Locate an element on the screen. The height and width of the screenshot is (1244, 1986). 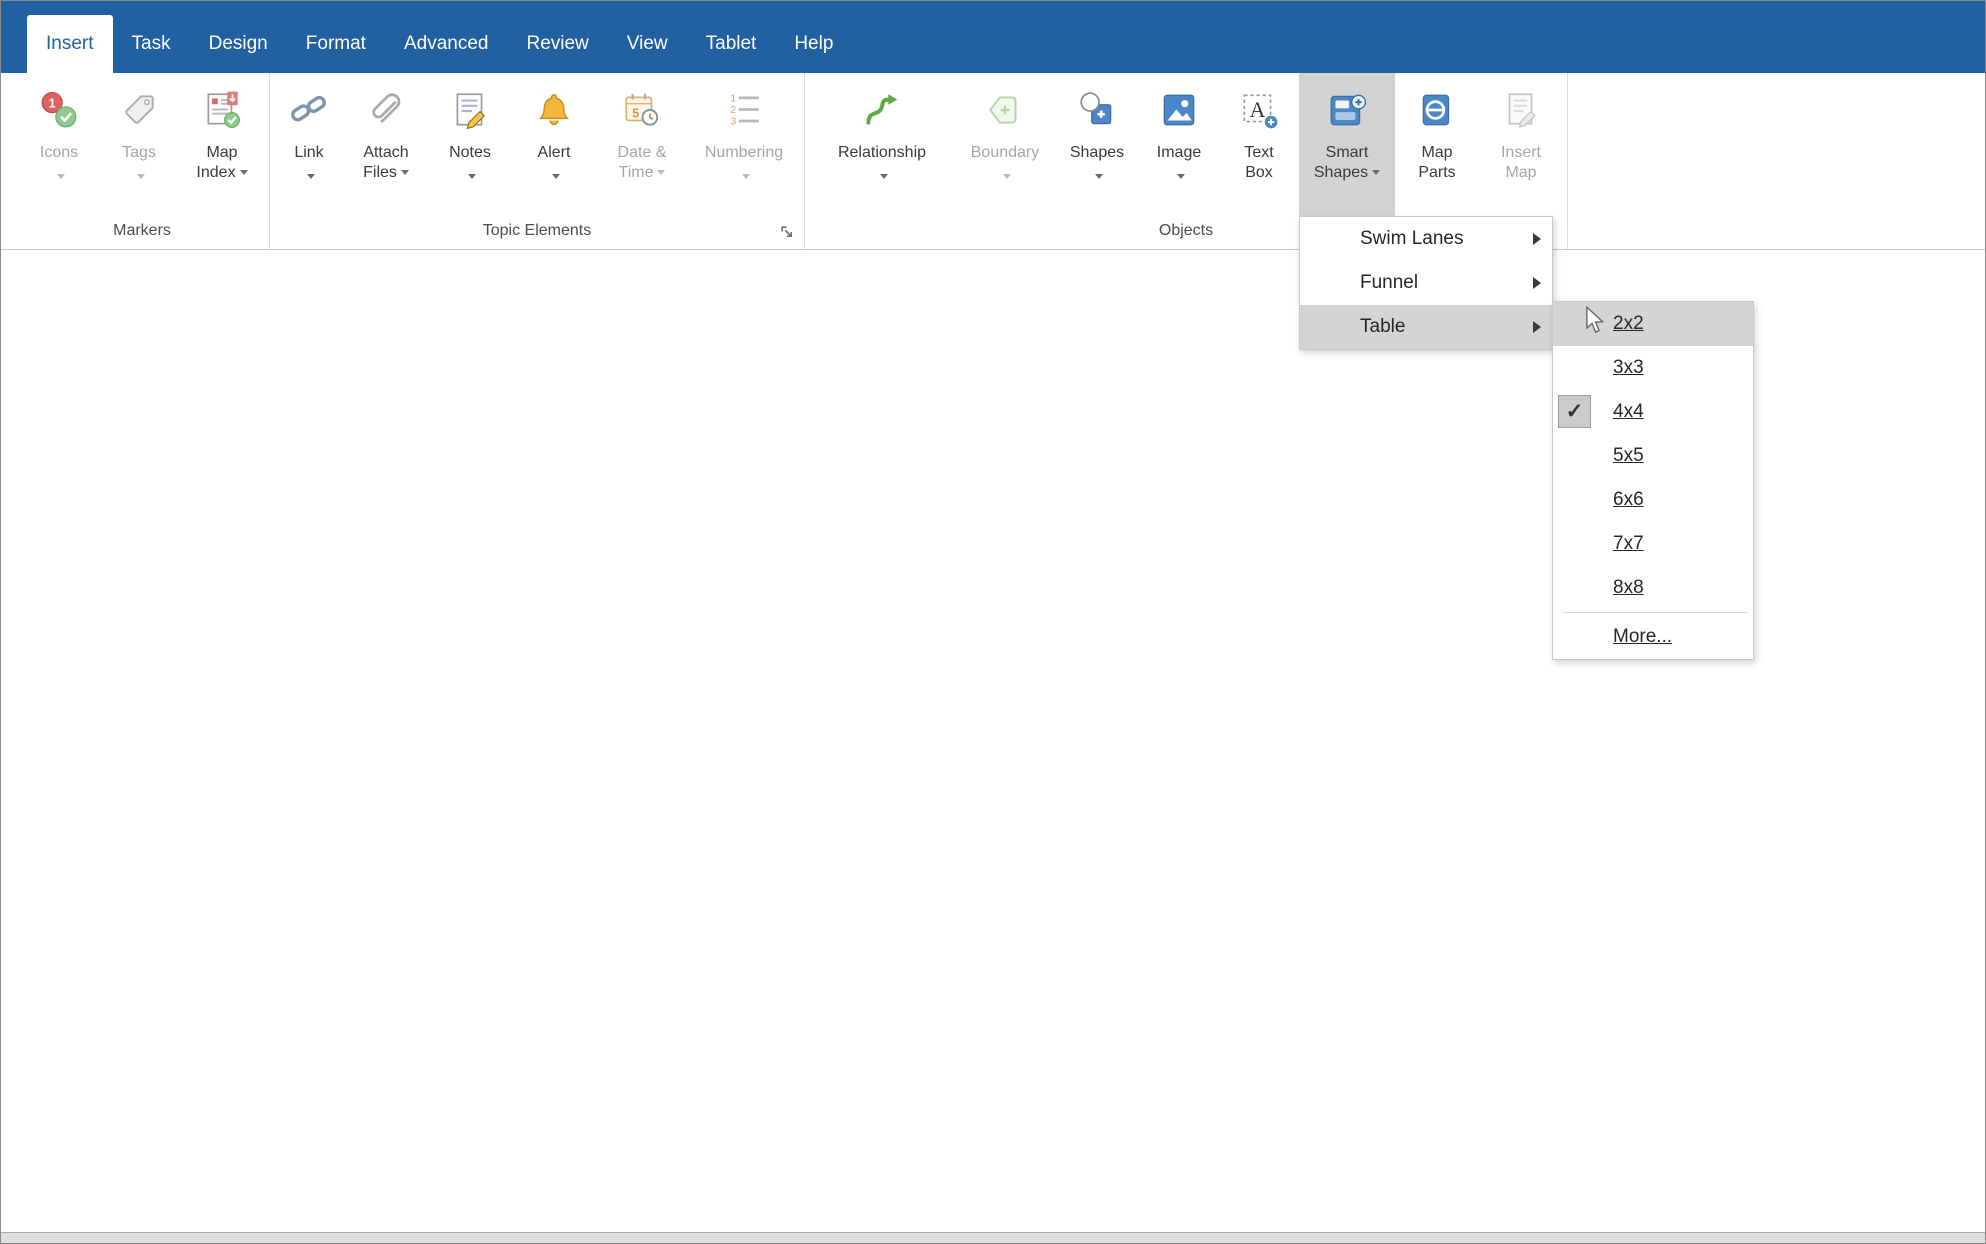
notes-label: Notes is located at coordinates (470, 152).